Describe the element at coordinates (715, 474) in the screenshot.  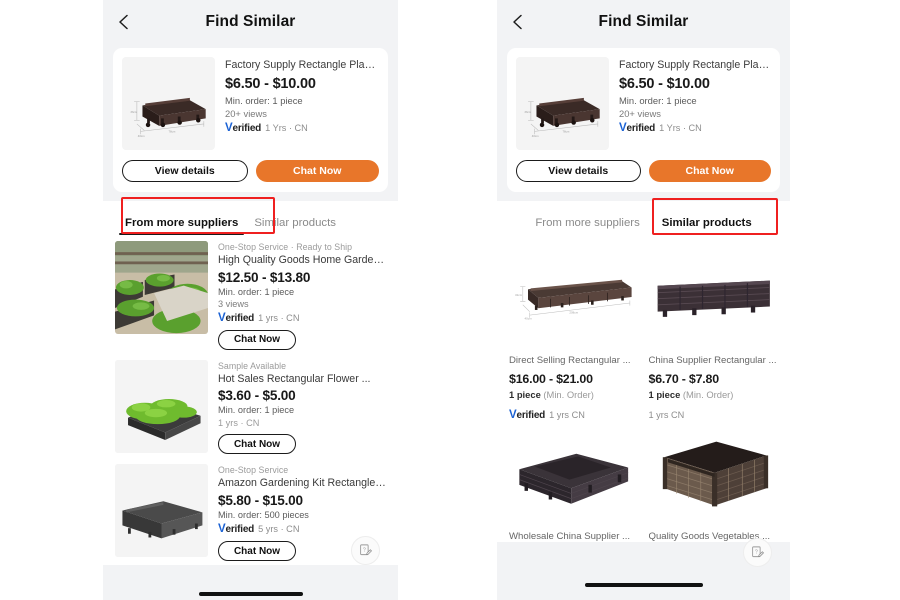
I see `square-rattan-planter-photo` at that location.